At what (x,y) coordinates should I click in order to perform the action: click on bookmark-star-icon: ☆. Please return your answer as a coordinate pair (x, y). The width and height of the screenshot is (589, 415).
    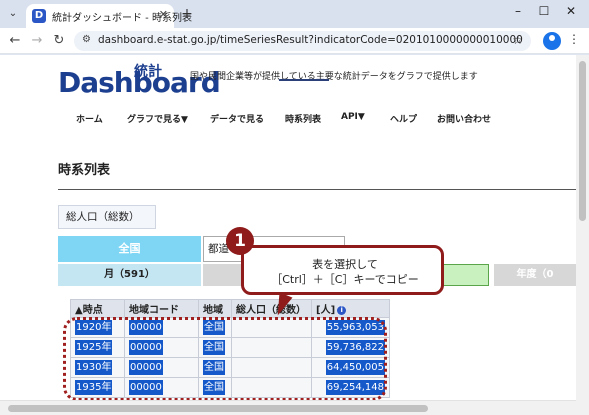
    Looking at the image, I should click on (517, 40).